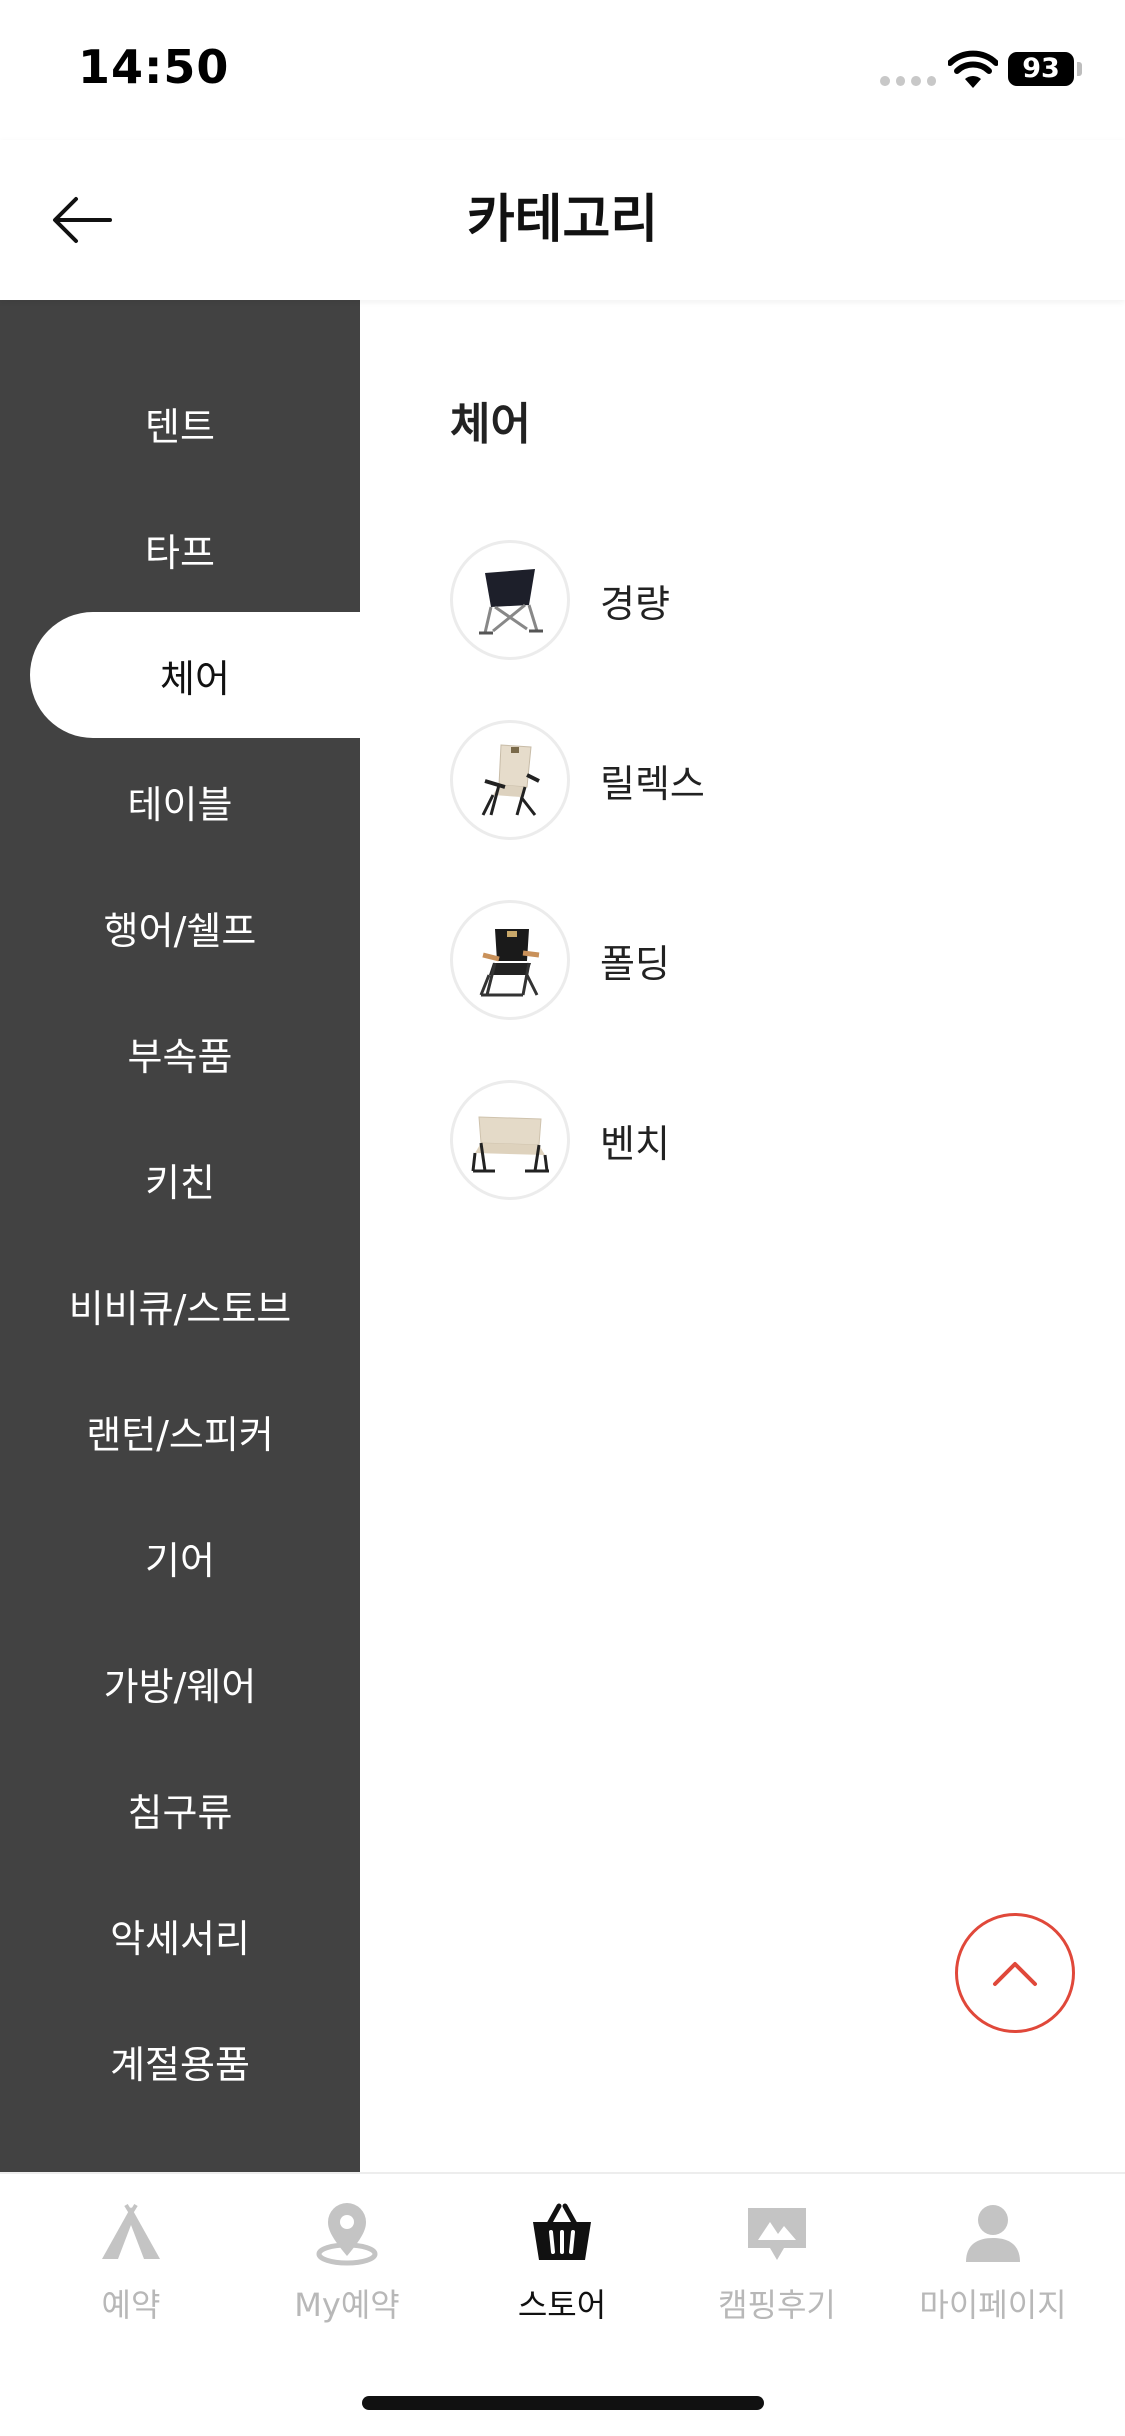 This screenshot has height=2436, width=1125. I want to click on sidebar-item-label: 악세서리, so click(180, 1938).